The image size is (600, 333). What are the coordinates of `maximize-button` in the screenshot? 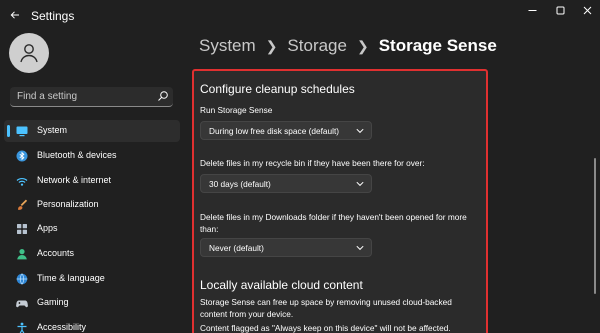 It's located at (560, 10).